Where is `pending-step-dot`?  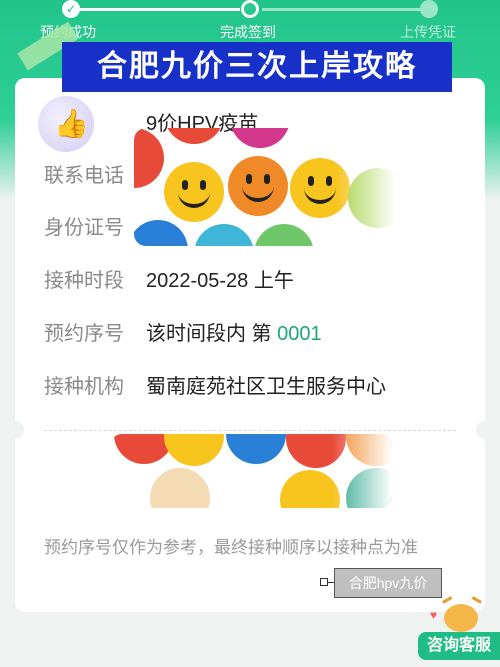 pending-step-dot is located at coordinates (429, 9).